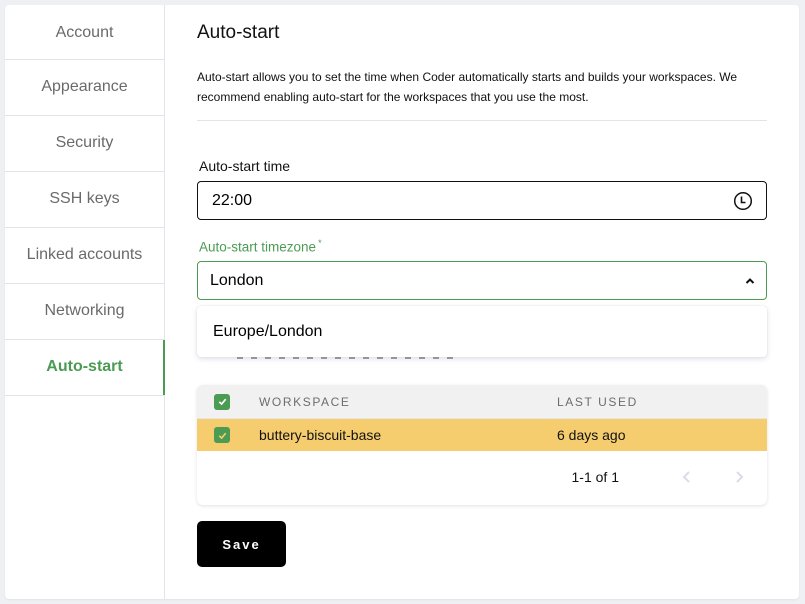 Image resolution: width=805 pixels, height=604 pixels. I want to click on prev-page-button, so click(687, 477).